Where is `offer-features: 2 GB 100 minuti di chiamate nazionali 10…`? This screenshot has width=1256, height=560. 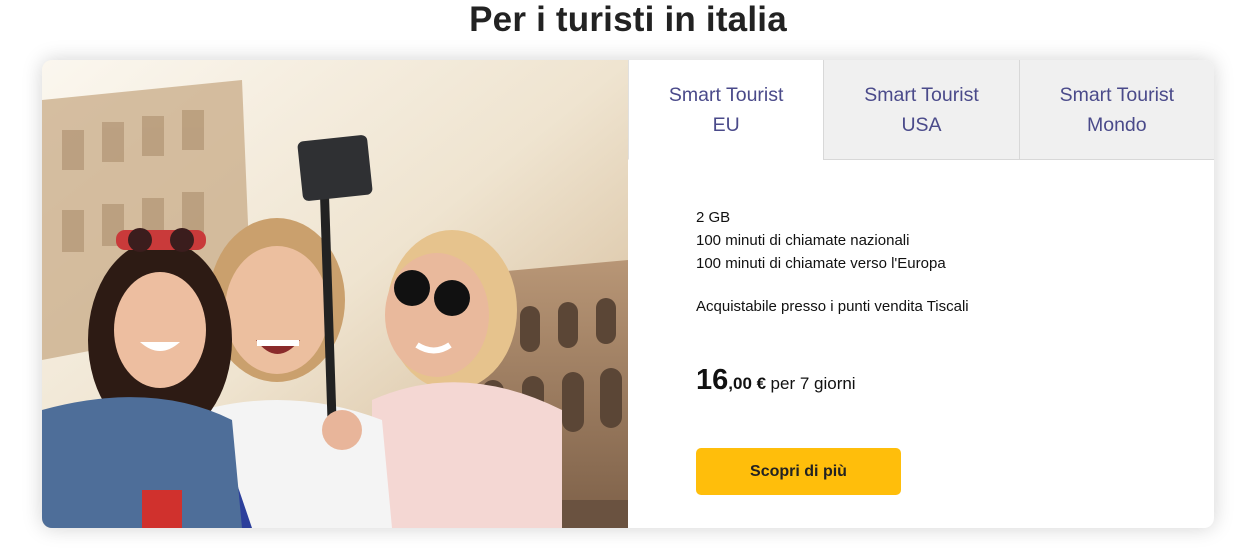 offer-features: 2 GB 100 minuti di chiamate nazionali 10… is located at coordinates (821, 240).